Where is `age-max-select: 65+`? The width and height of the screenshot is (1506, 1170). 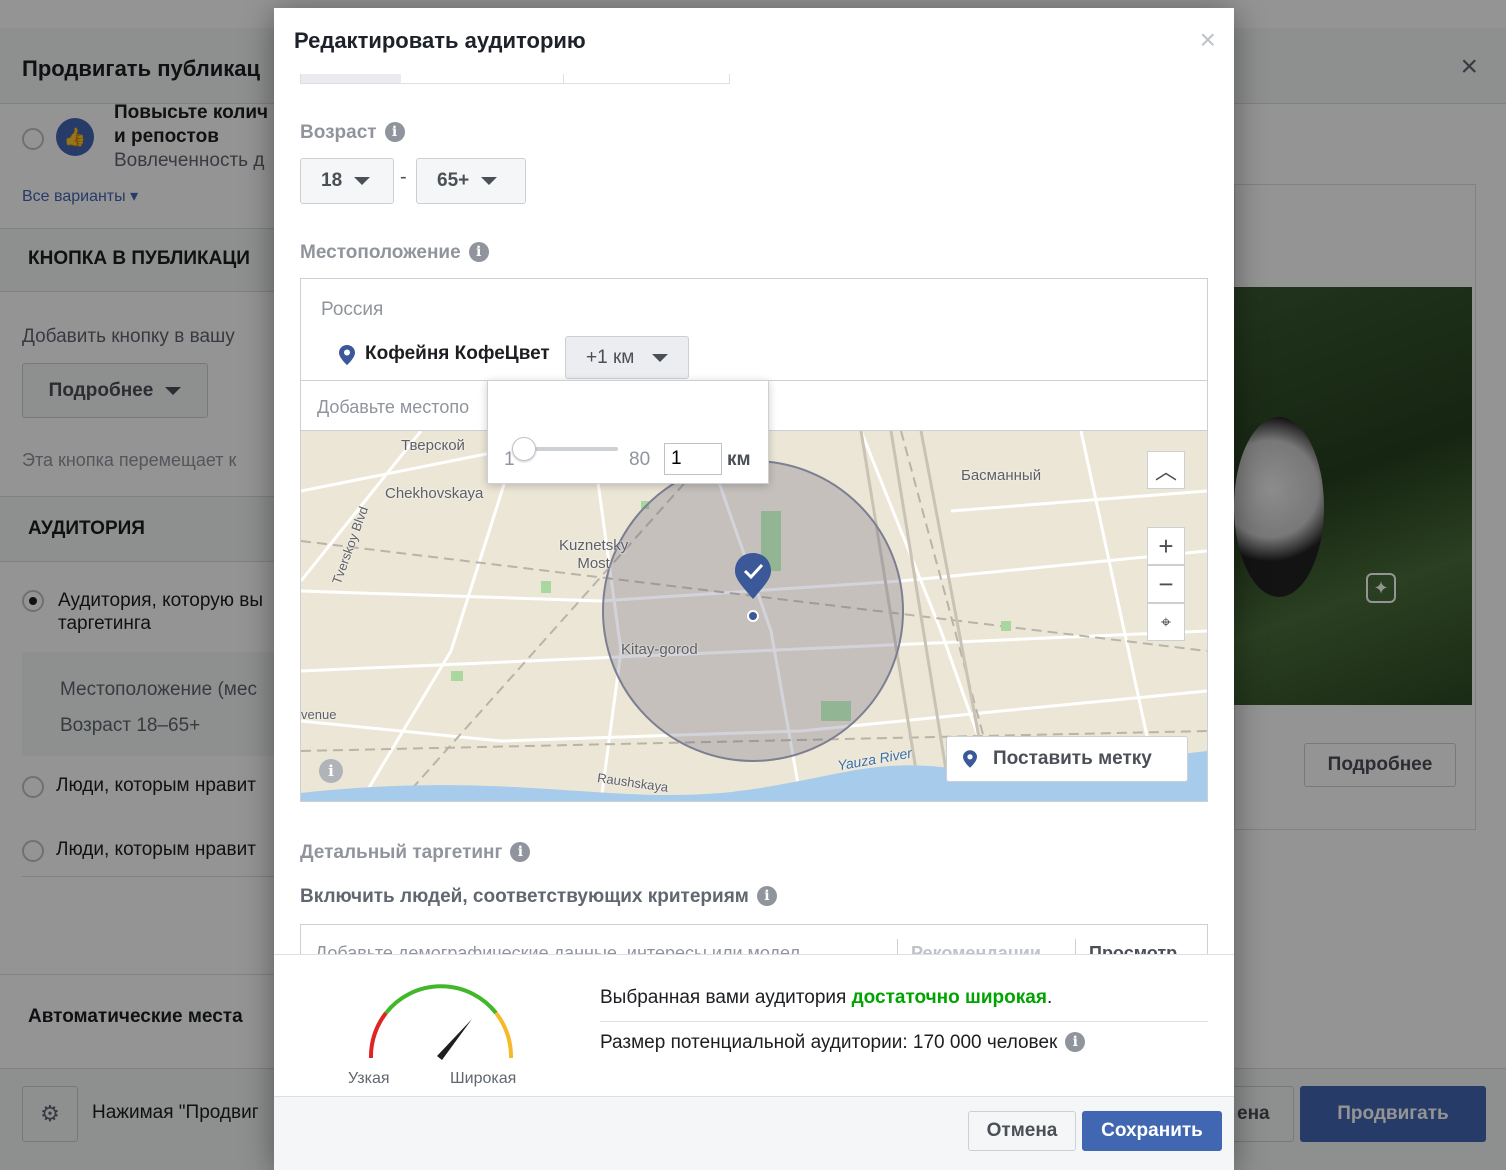 age-max-select: 65+ is located at coordinates (471, 181).